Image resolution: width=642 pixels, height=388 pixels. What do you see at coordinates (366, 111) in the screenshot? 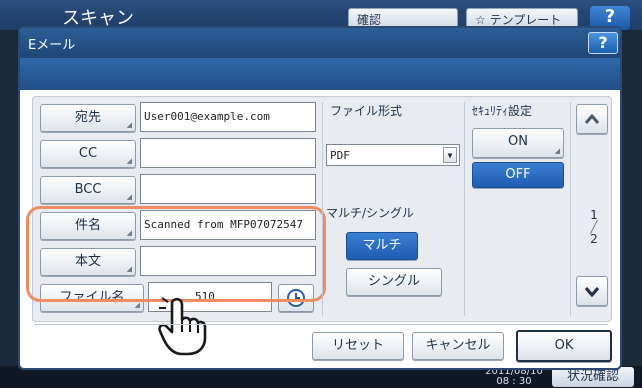
I see `file-format-label: ファイル形式` at bounding box center [366, 111].